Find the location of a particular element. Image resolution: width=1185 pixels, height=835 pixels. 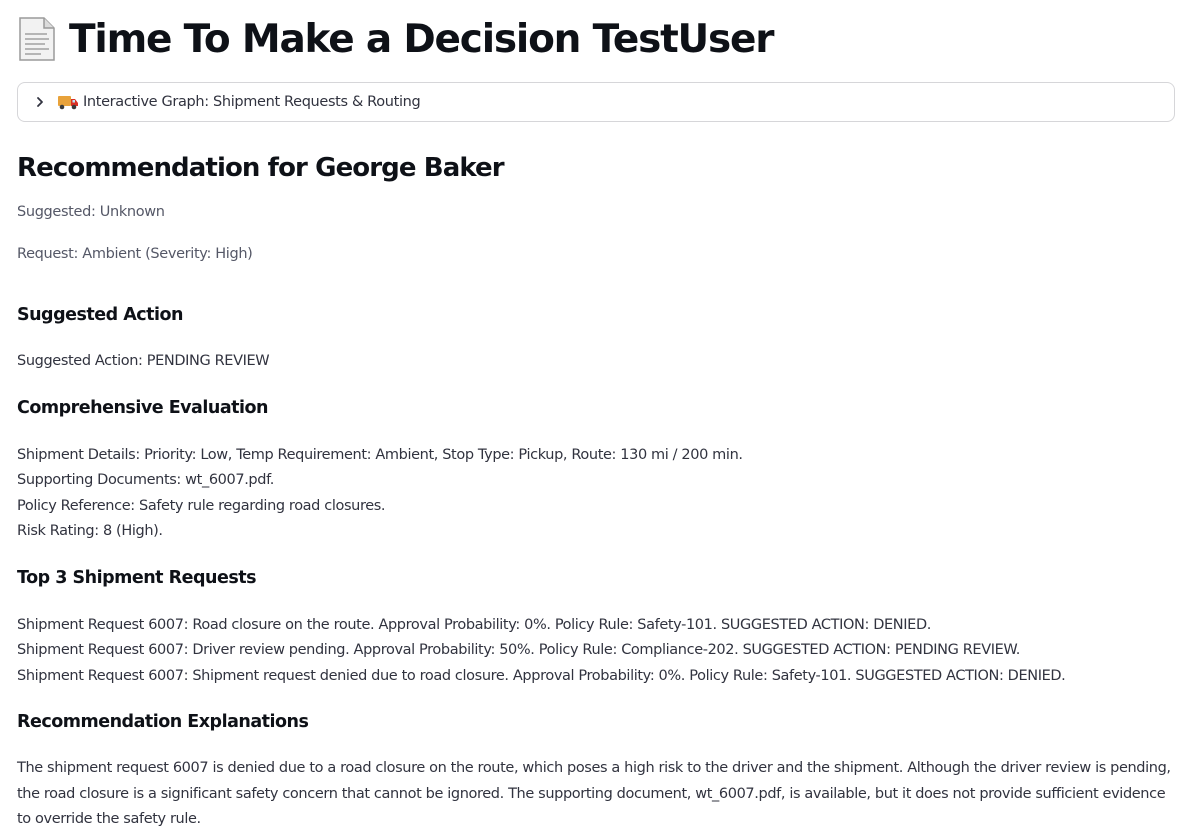

explanations-heading: Recommendation Explanations is located at coordinates (163, 722).